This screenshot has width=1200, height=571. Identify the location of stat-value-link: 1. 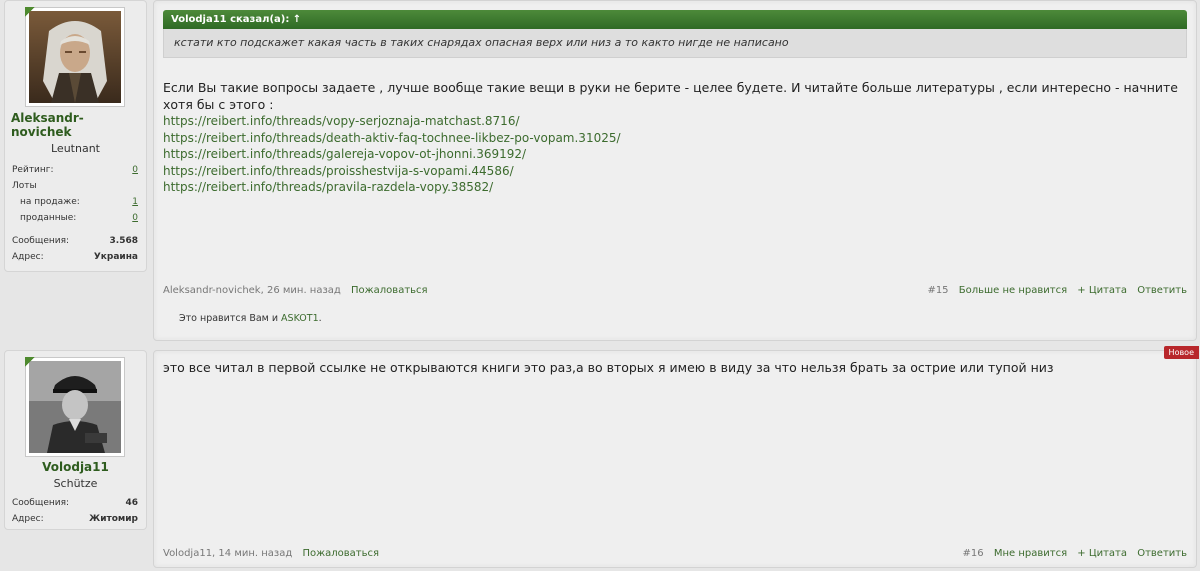
(135, 202).